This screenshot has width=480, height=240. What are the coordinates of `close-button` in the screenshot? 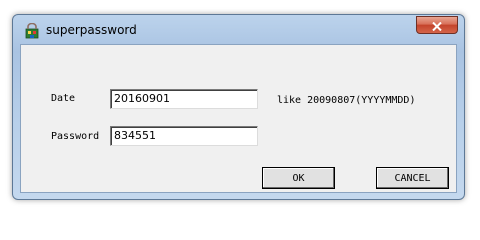 It's located at (437, 25).